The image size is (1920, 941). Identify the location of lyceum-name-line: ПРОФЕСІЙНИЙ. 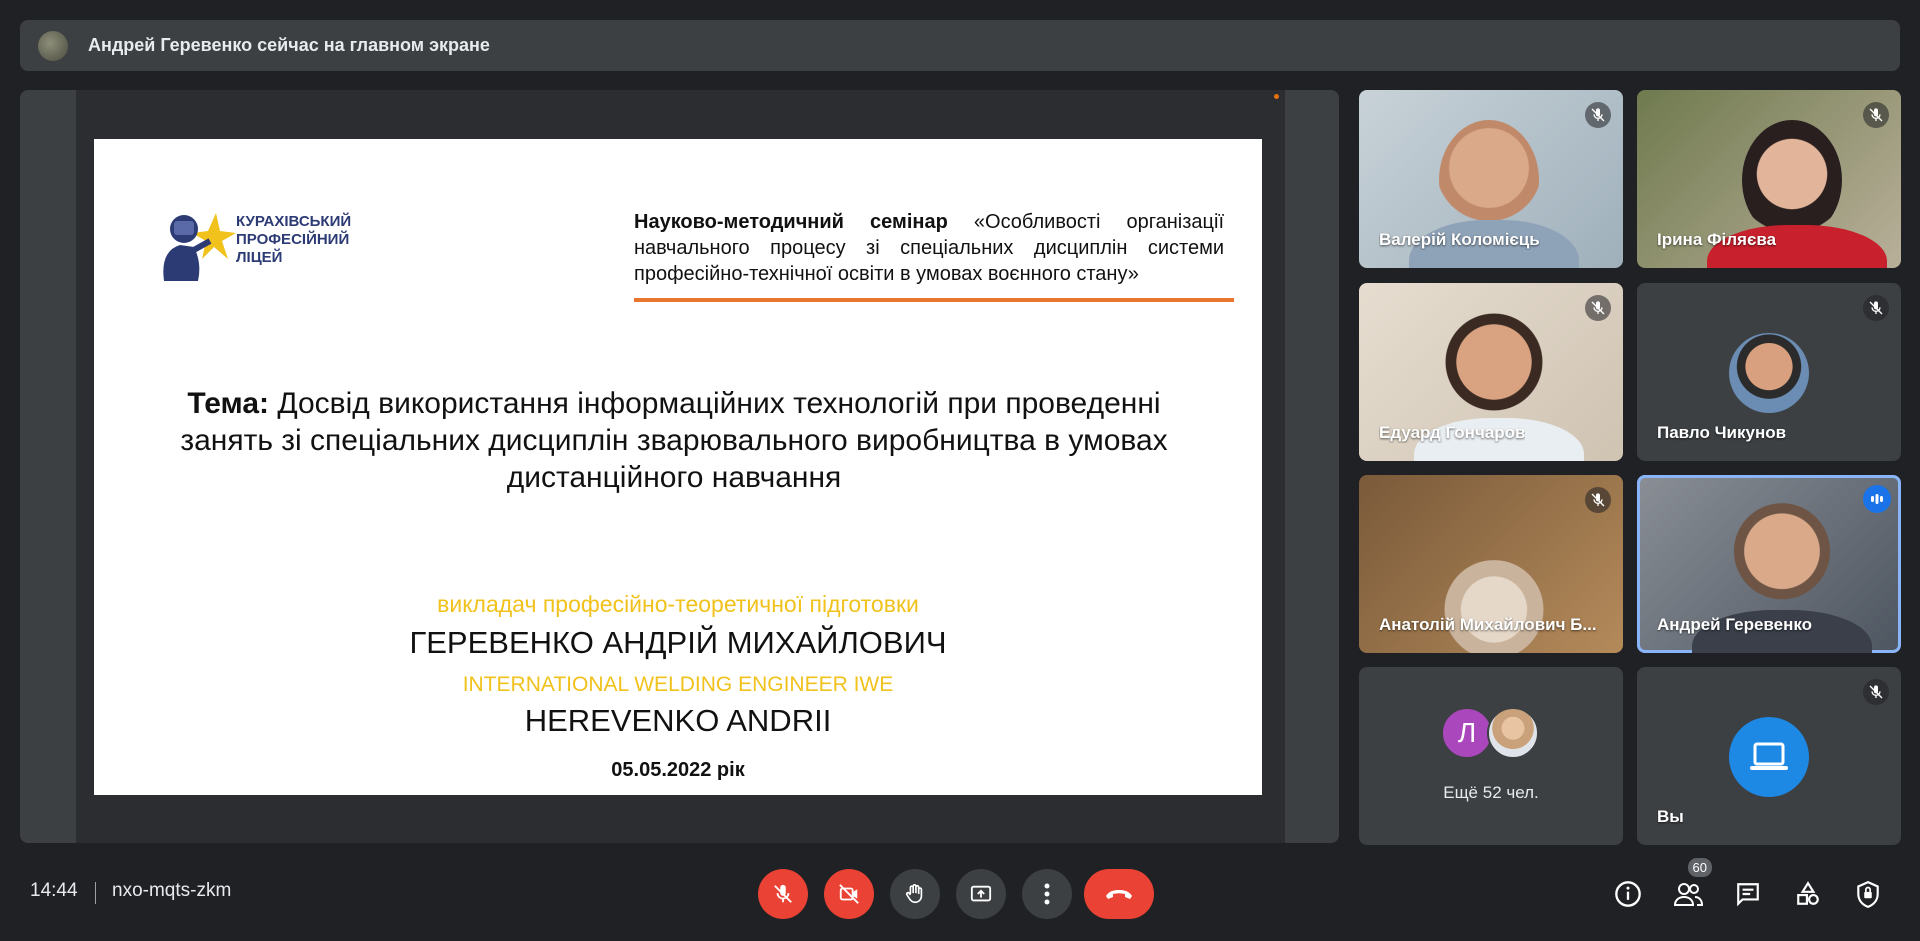
(293, 239).